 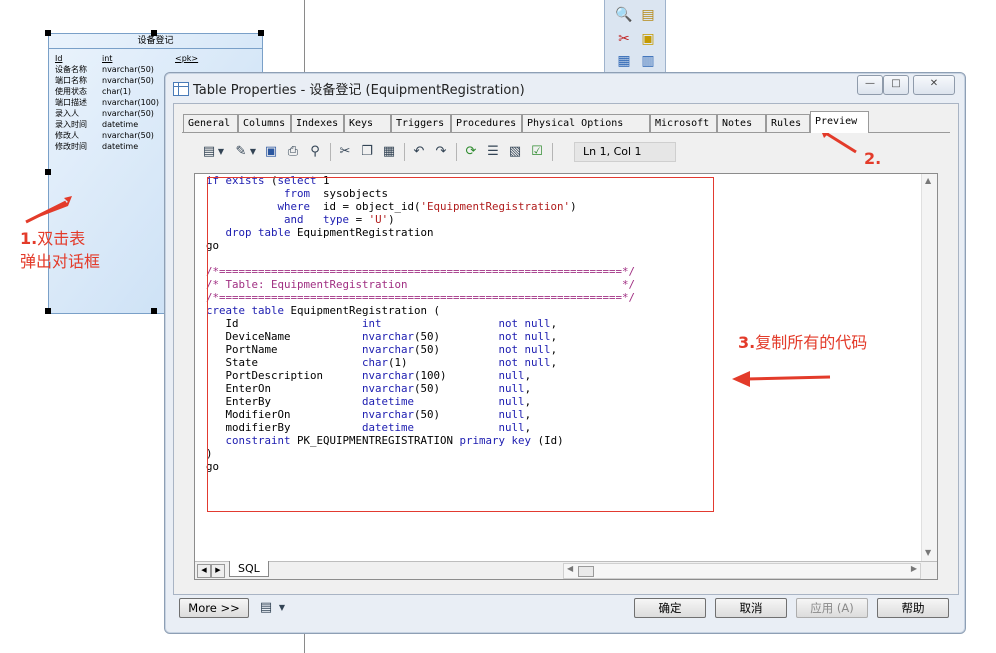 I want to click on maximize-button: □, so click(x=896, y=85).